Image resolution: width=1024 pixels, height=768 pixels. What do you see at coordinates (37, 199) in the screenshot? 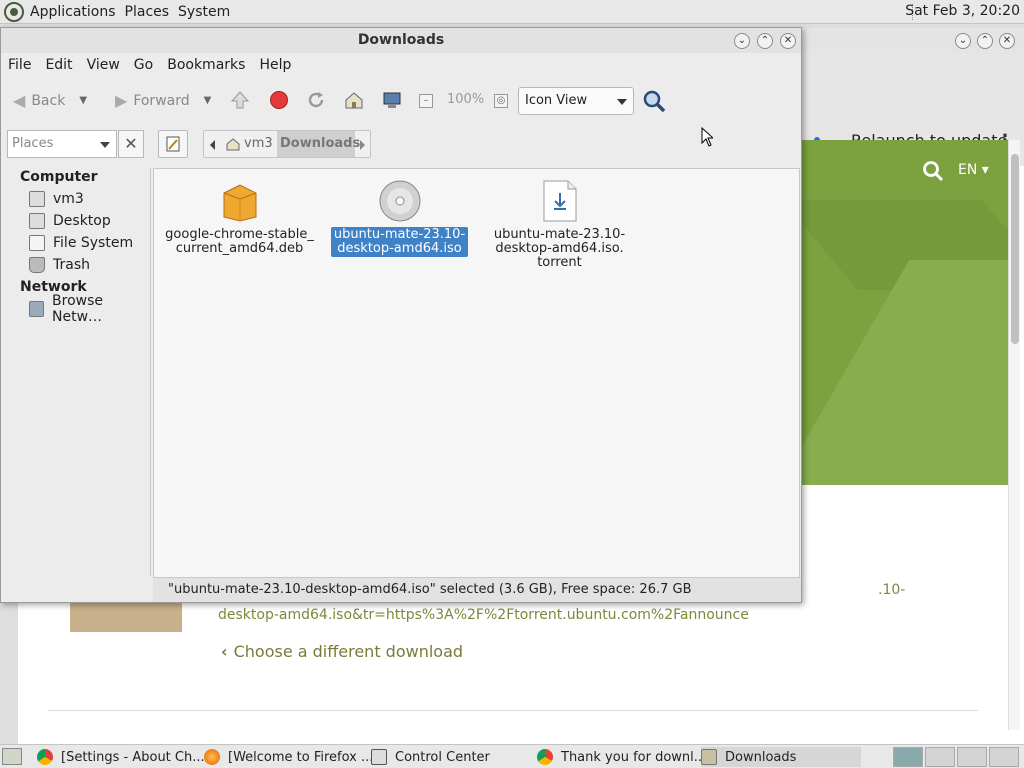
I see `home-folder-icon` at bounding box center [37, 199].